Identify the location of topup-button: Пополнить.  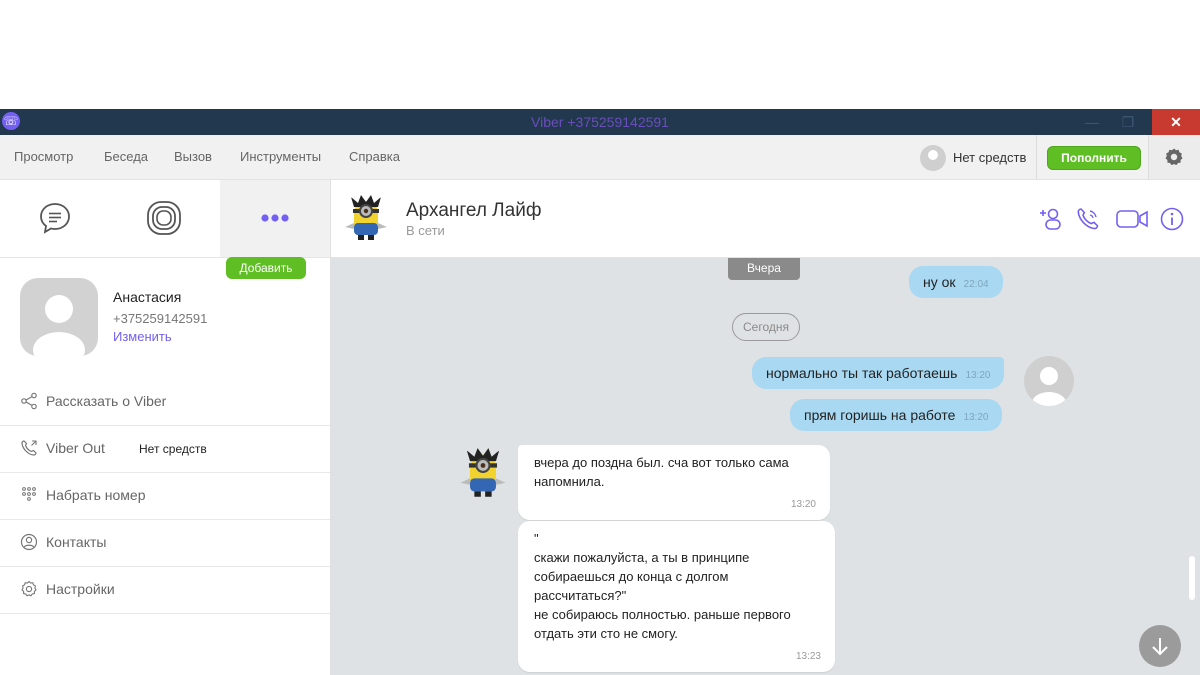
(1094, 158).